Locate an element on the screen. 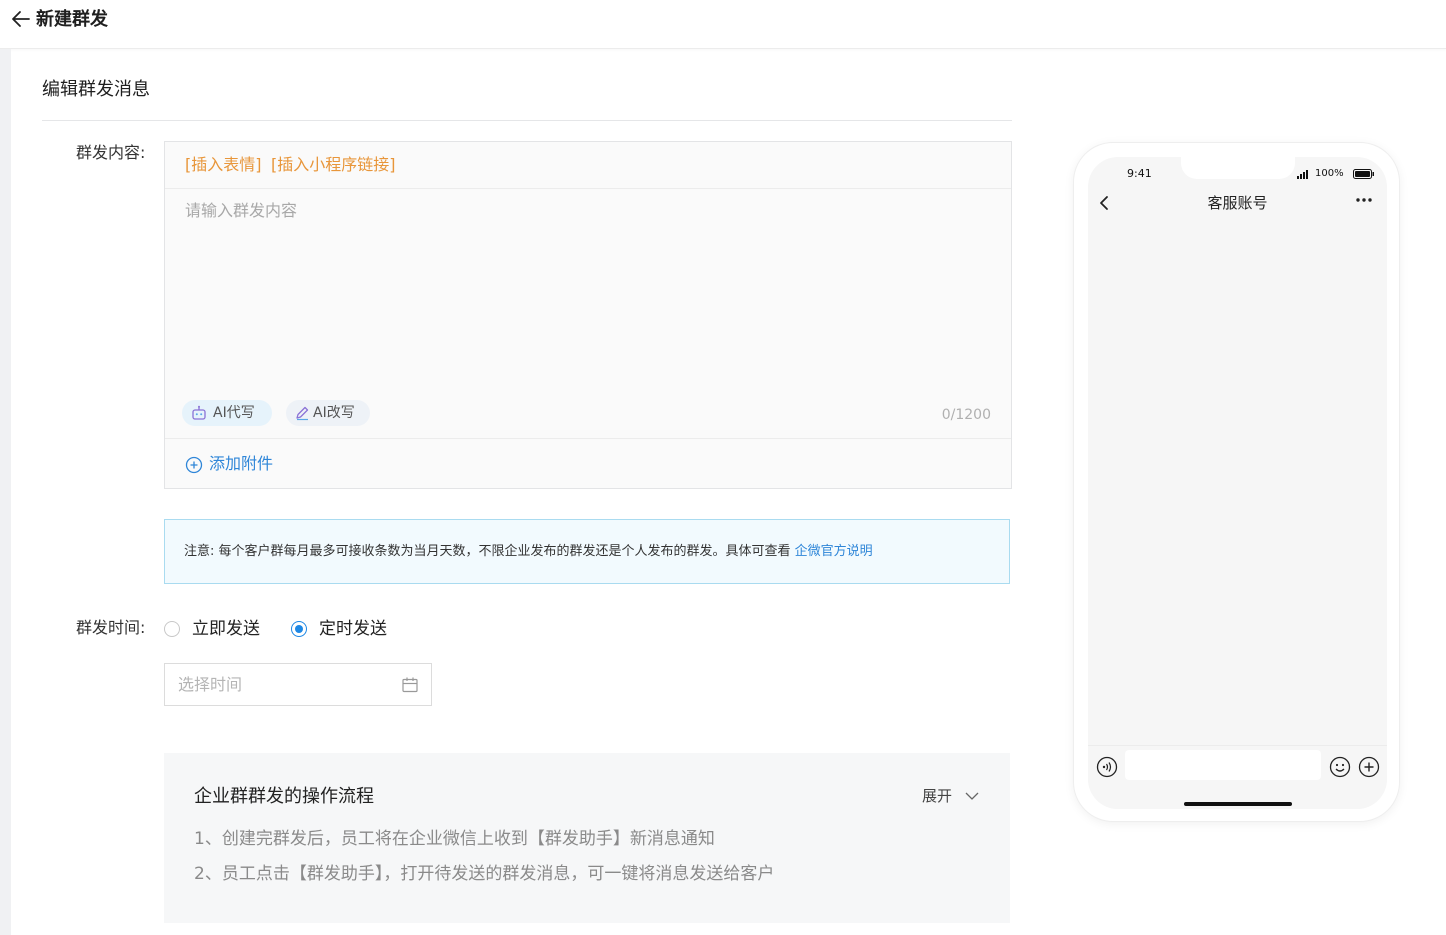  radio-scheduled-label: 定时发送 is located at coordinates (353, 629).